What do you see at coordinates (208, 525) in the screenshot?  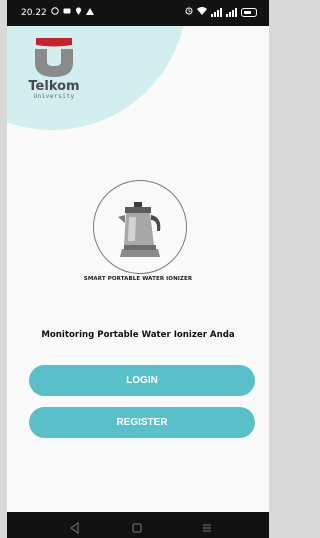 I see `recent-apps-icon` at bounding box center [208, 525].